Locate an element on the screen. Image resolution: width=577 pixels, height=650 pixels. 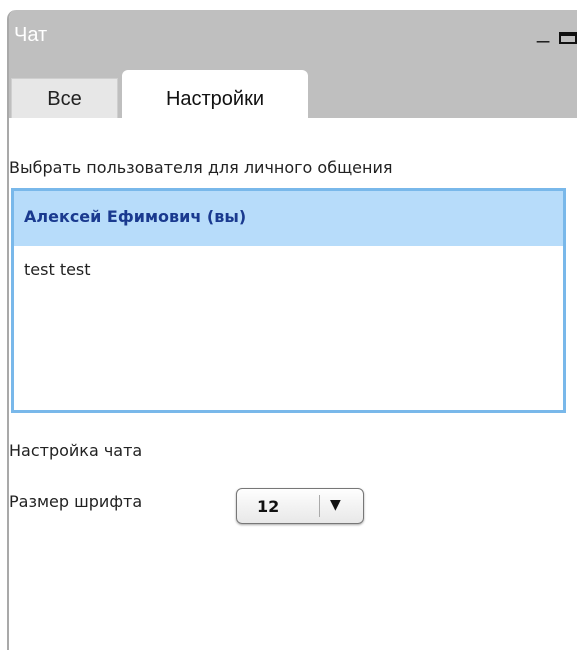
tab-all: Все is located at coordinates (64, 98).